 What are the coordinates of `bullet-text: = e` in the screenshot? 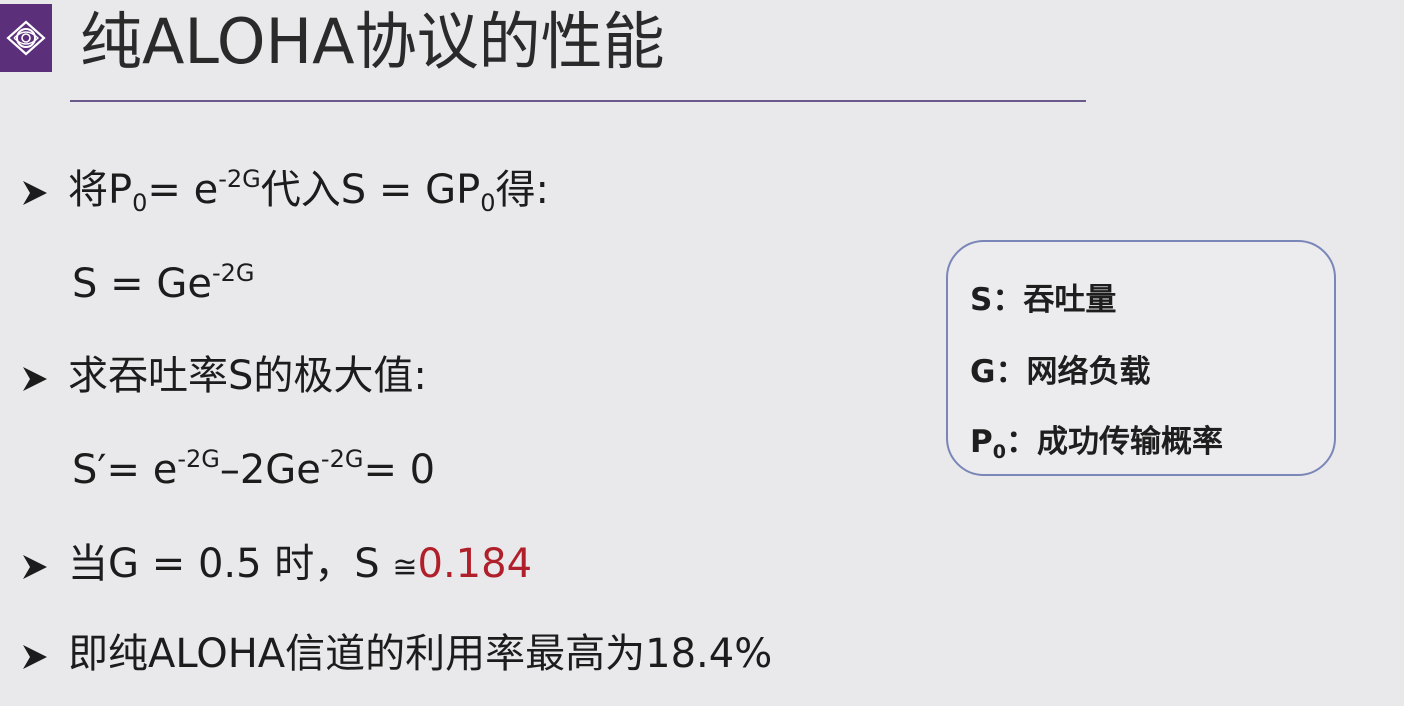 It's located at (183, 190).